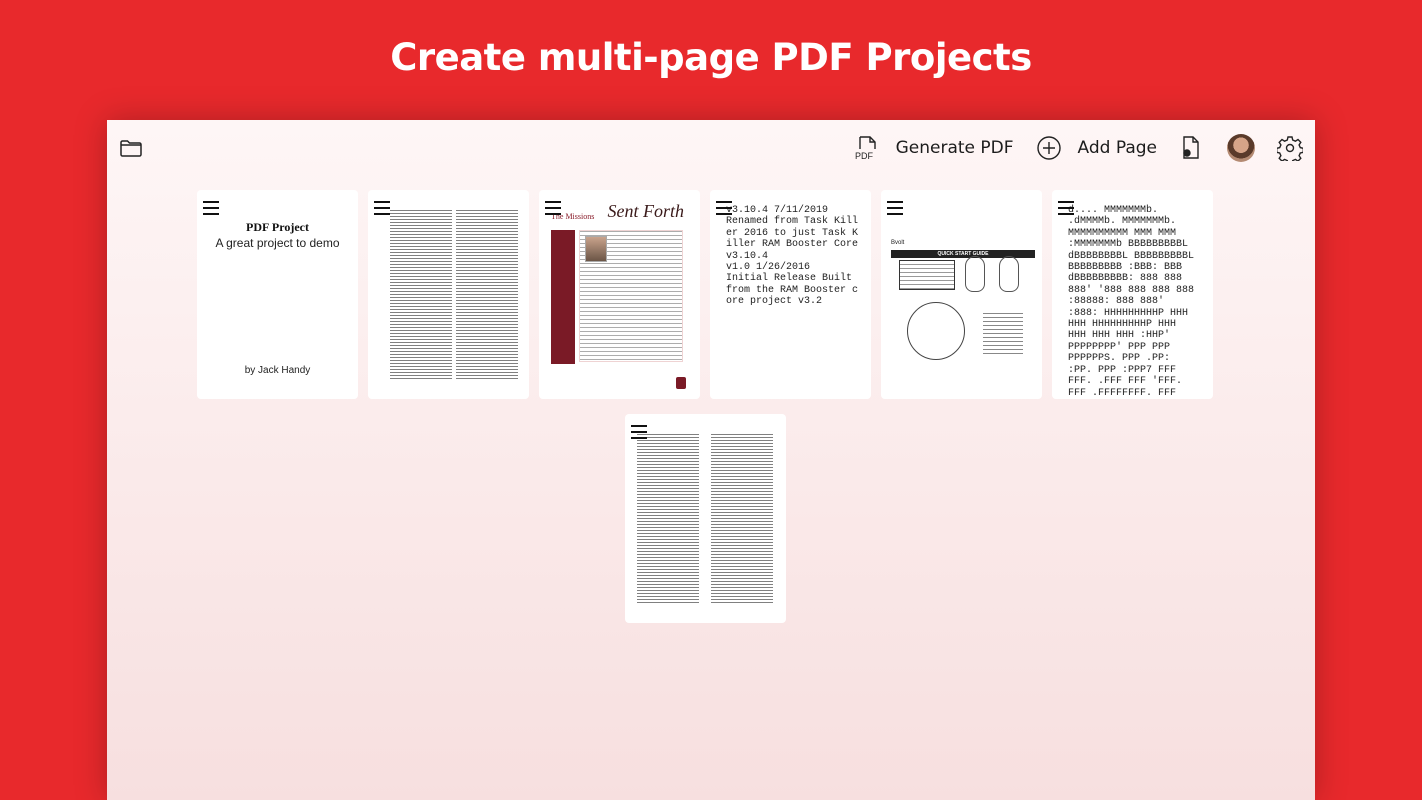 The width and height of the screenshot is (1422, 800). What do you see at coordinates (927, 275) in the screenshot?
I see `warning-box` at bounding box center [927, 275].